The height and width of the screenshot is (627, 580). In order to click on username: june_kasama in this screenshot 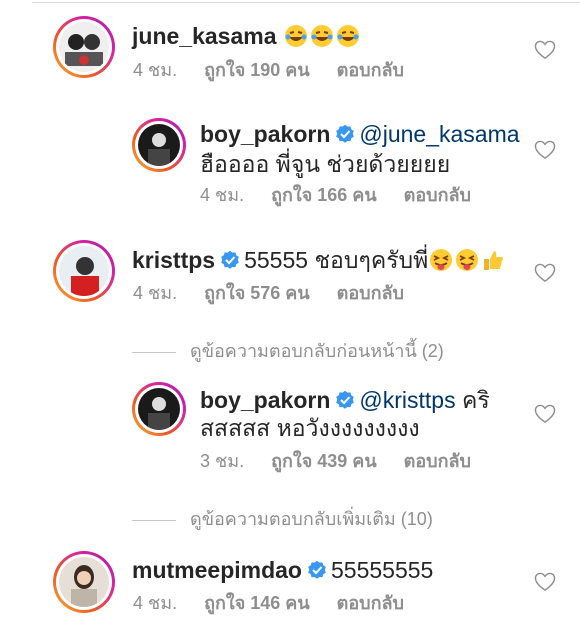, I will do `click(204, 36)`.